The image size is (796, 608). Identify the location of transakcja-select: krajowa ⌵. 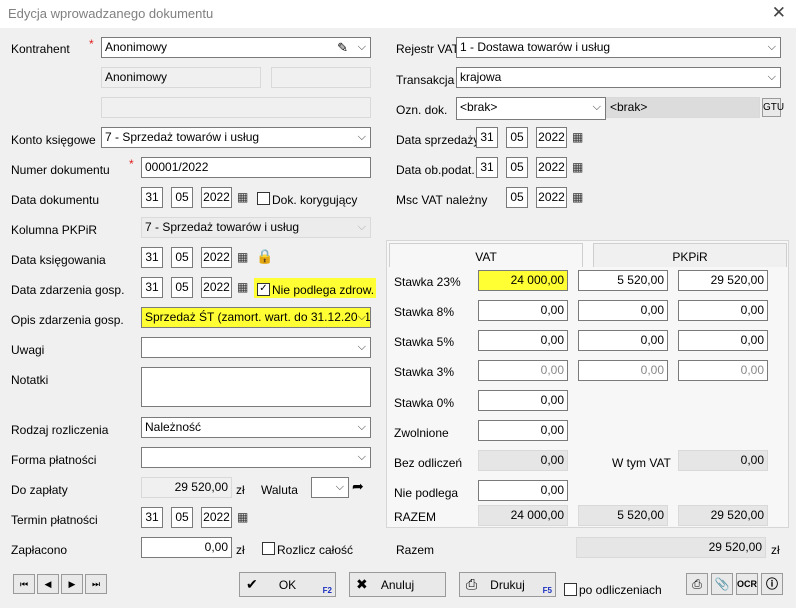
(618, 77).